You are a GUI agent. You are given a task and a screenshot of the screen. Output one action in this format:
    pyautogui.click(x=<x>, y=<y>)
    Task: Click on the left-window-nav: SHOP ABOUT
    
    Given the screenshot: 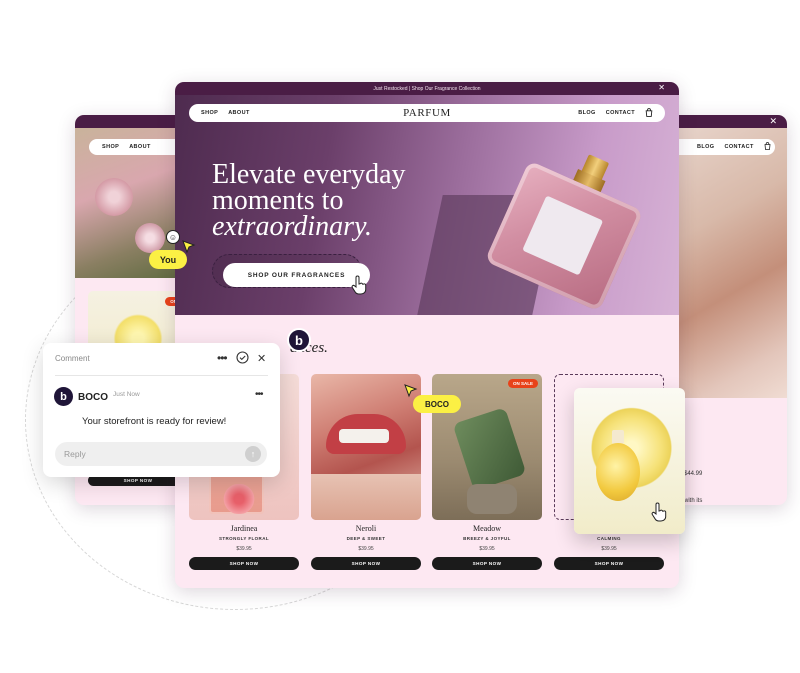 What is the action you would take?
    pyautogui.click(x=137, y=147)
    